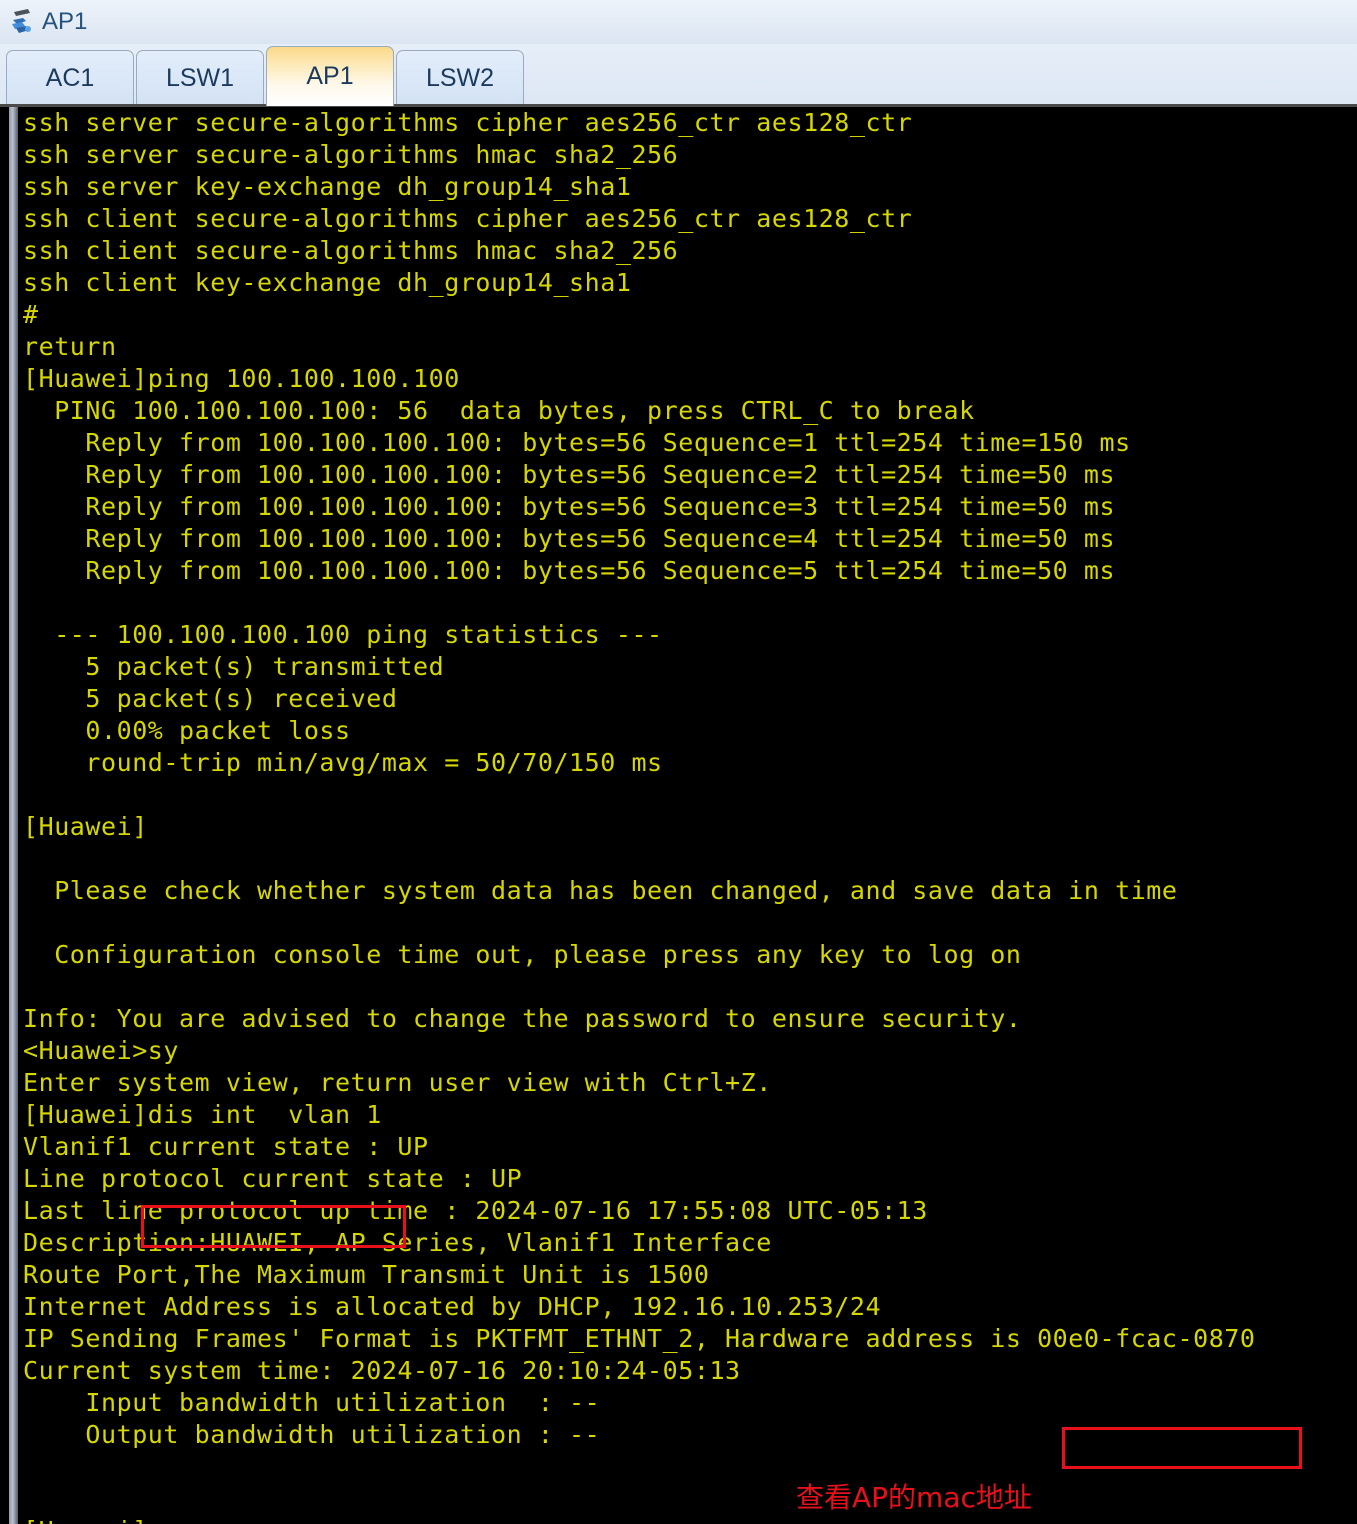 The height and width of the screenshot is (1524, 1357). Describe the element at coordinates (241, 378) in the screenshot. I see `terminal-line: [Huawei]ping 100.100.100.100` at that location.